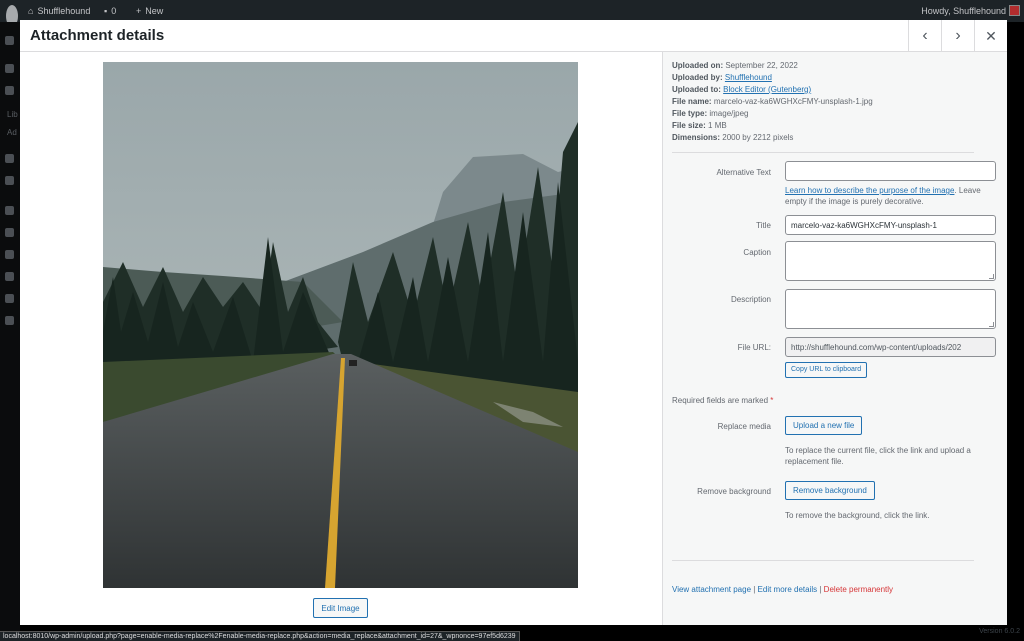 Image resolution: width=1024 pixels, height=641 pixels. What do you see at coordinates (890, 171) in the screenshot?
I see `alt-text-input` at bounding box center [890, 171].